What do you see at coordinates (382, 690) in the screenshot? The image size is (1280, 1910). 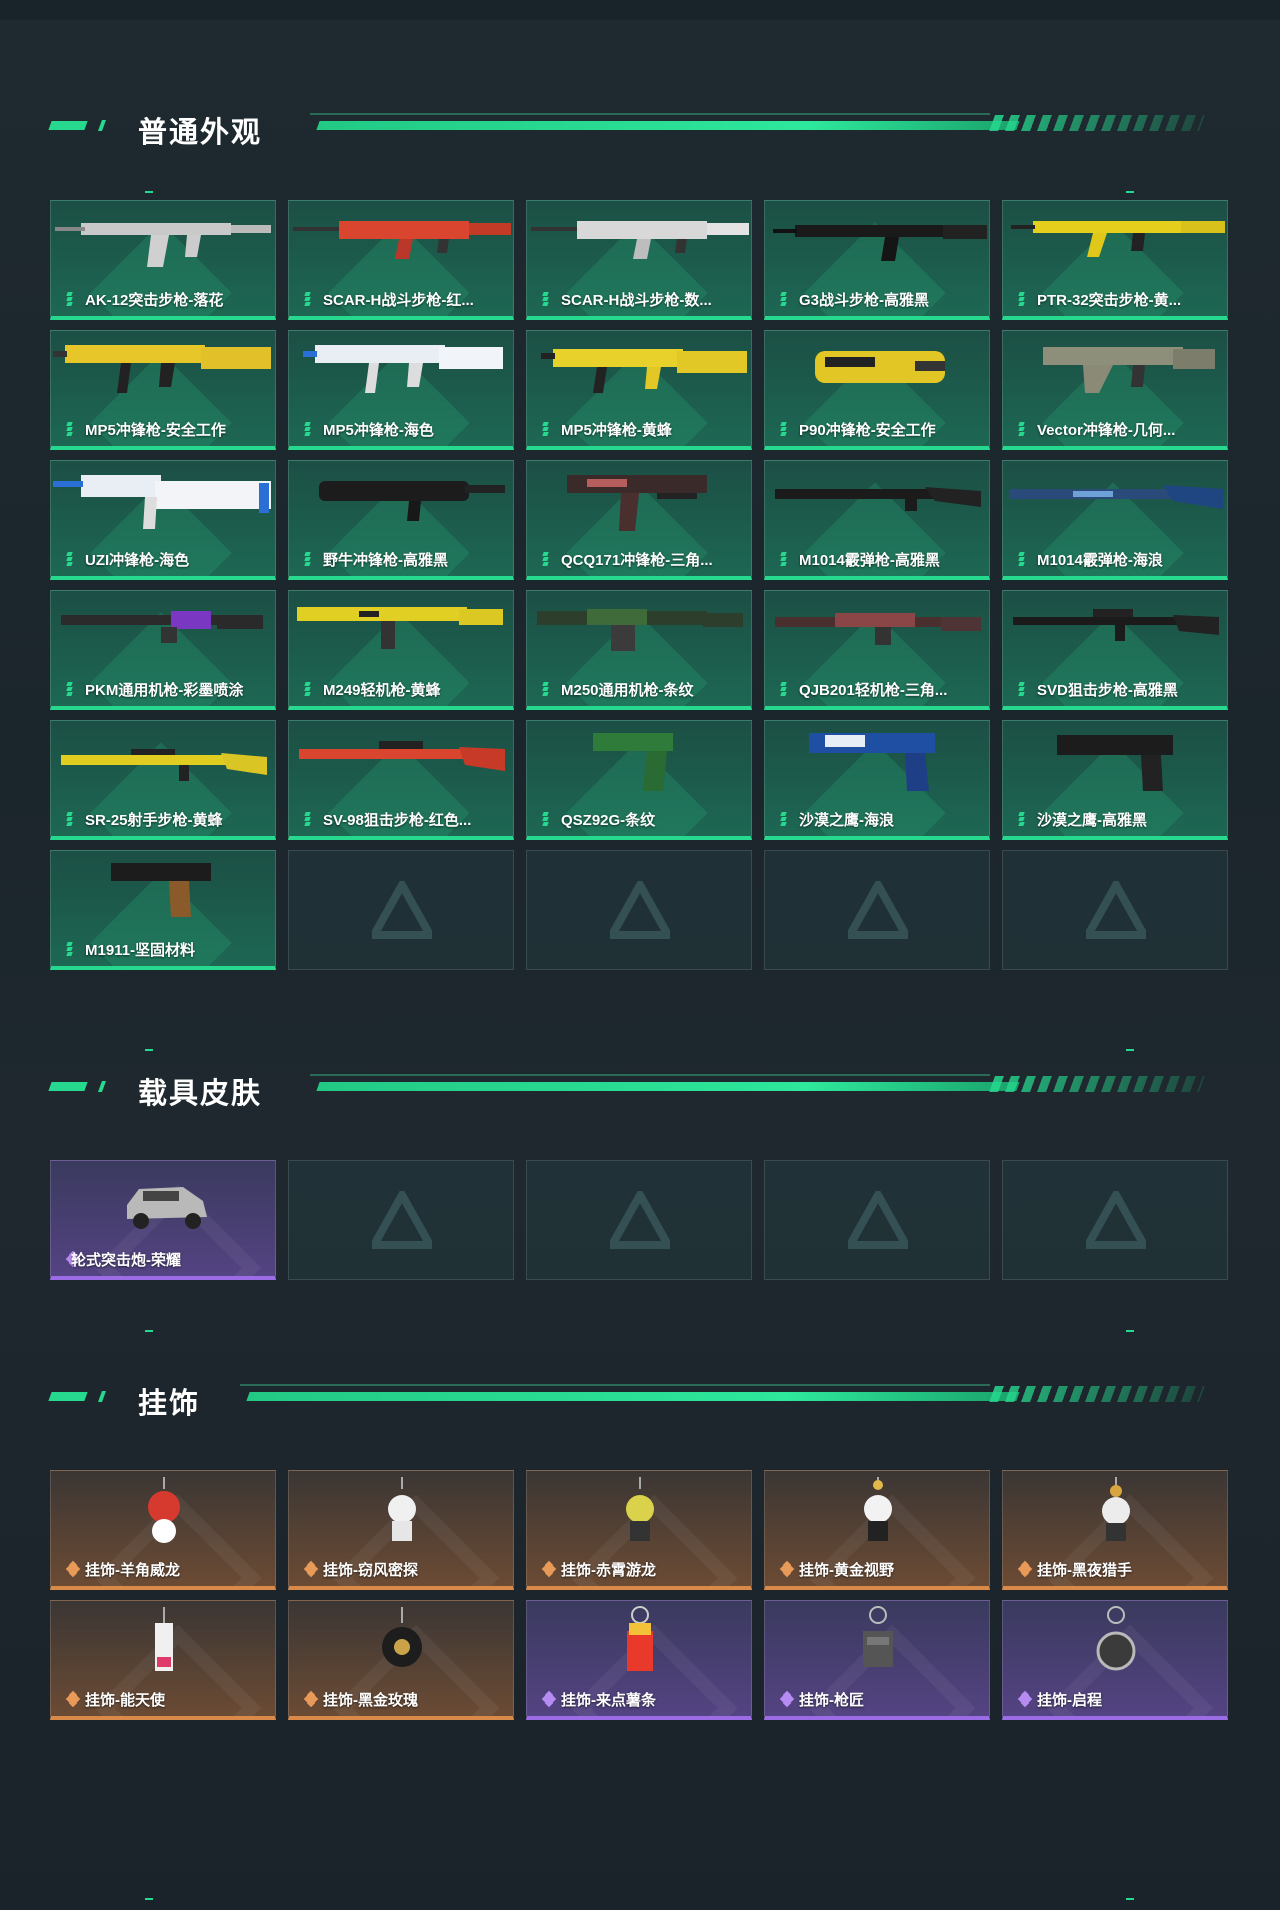 I see `item-label: M249轻机枪-黄蜂` at bounding box center [382, 690].